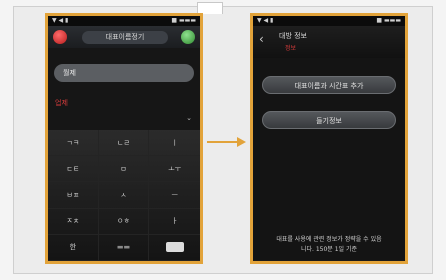 This screenshot has height=280, width=446. What do you see at coordinates (60, 37) in the screenshot?
I see `close-icon` at bounding box center [60, 37].